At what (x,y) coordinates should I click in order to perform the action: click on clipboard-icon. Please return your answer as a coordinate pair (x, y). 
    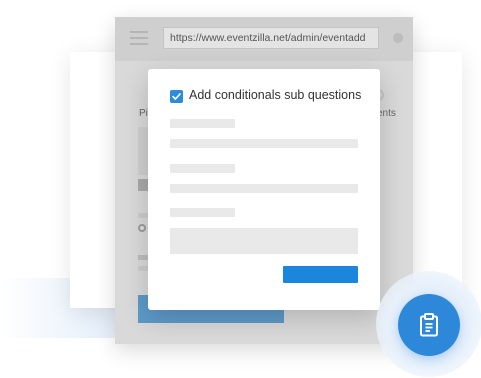
    Looking at the image, I should click on (429, 325).